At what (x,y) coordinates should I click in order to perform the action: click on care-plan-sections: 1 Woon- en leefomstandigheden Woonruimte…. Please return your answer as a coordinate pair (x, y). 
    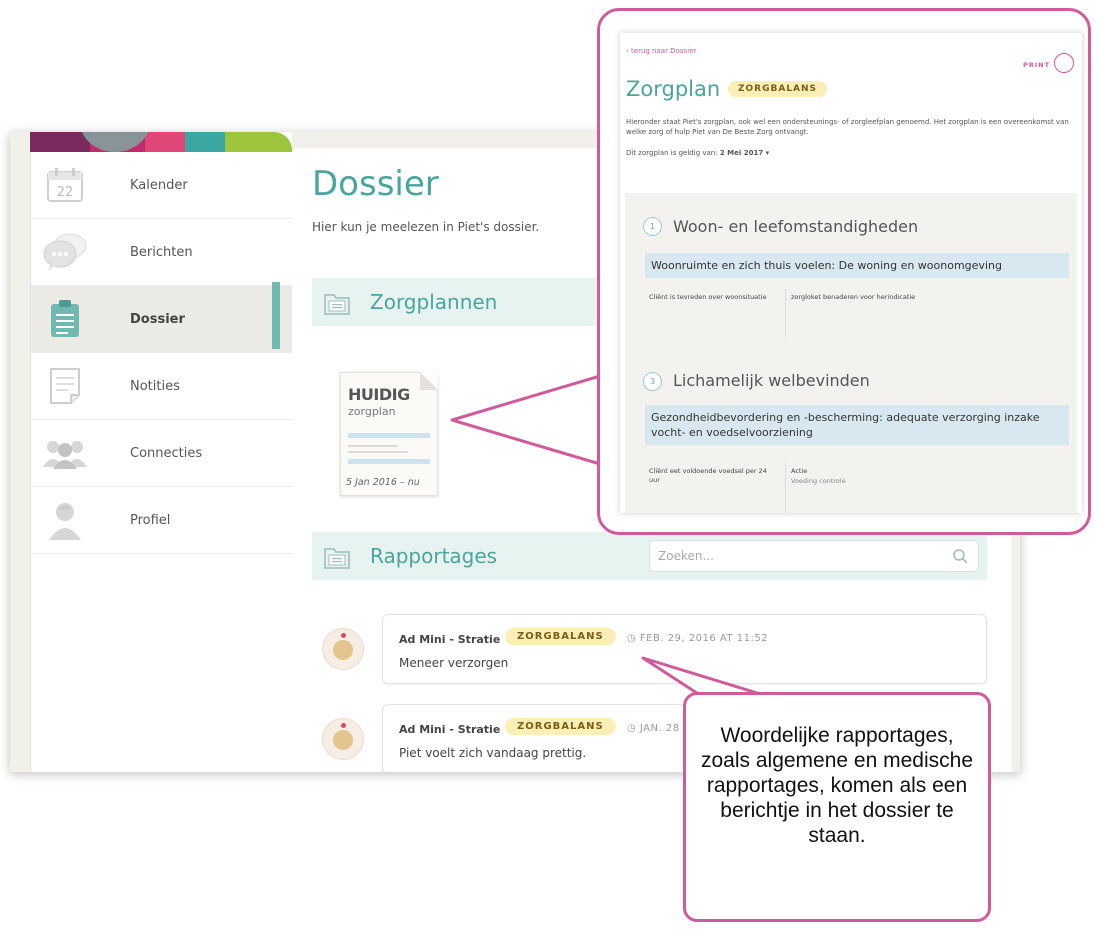
    Looking at the image, I should click on (851, 353).